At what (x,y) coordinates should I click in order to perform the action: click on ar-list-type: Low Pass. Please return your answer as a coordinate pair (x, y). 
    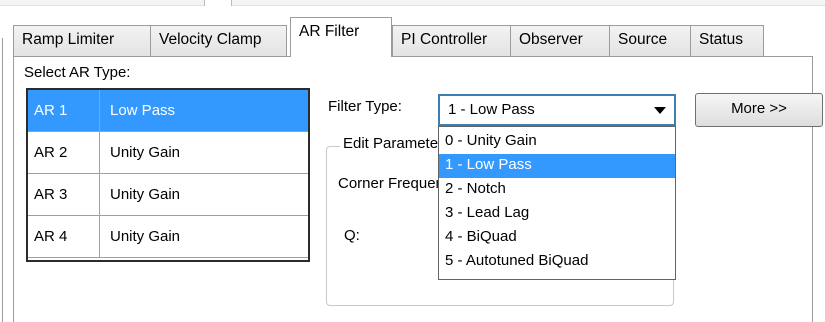
    Looking at the image, I should click on (143, 110).